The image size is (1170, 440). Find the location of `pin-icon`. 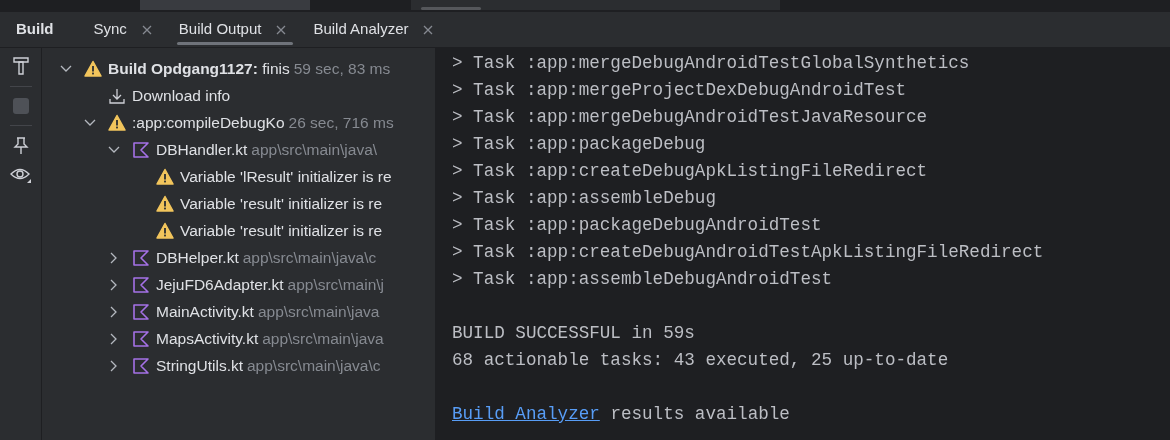

pin-icon is located at coordinates (20, 145).